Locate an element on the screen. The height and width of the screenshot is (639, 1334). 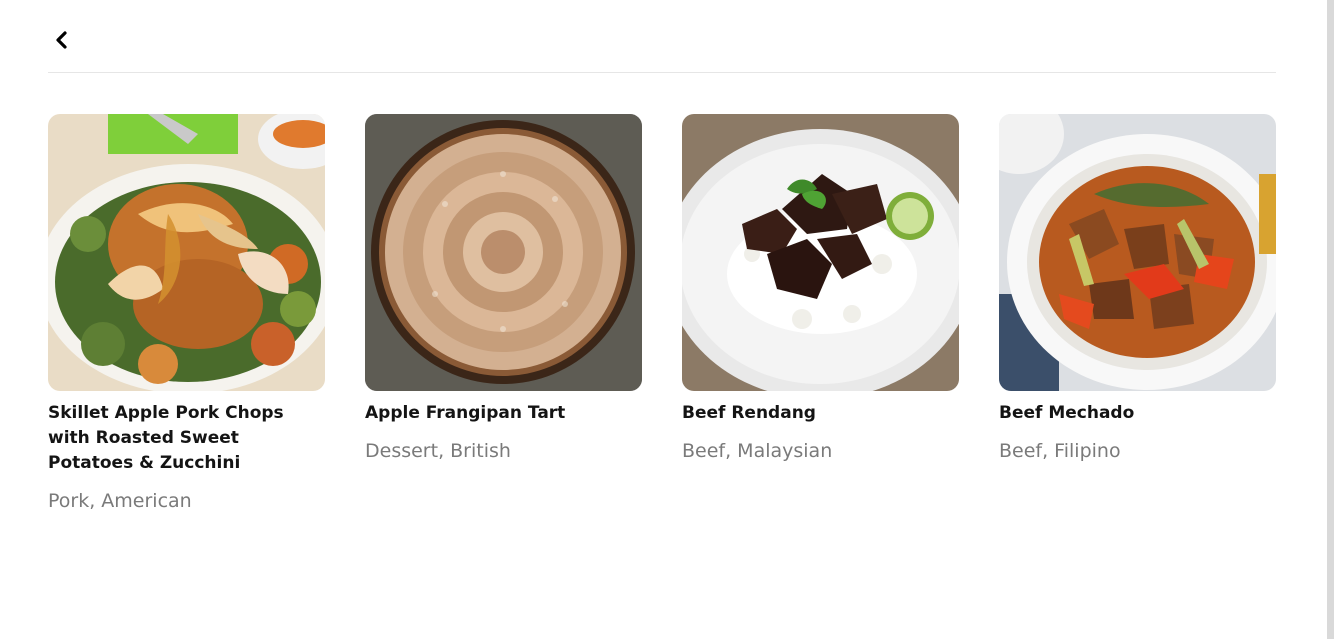
scrollbar-thumb is located at coordinates (1330, 319).